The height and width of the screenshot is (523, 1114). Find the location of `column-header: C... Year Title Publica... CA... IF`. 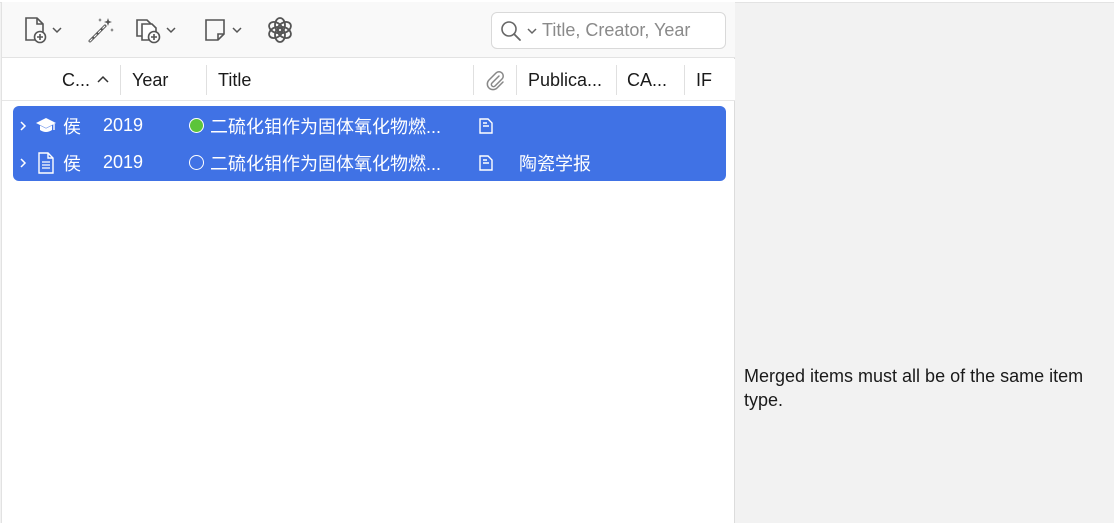

column-header: C... Year Title Publica... CA... IF is located at coordinates (368, 80).